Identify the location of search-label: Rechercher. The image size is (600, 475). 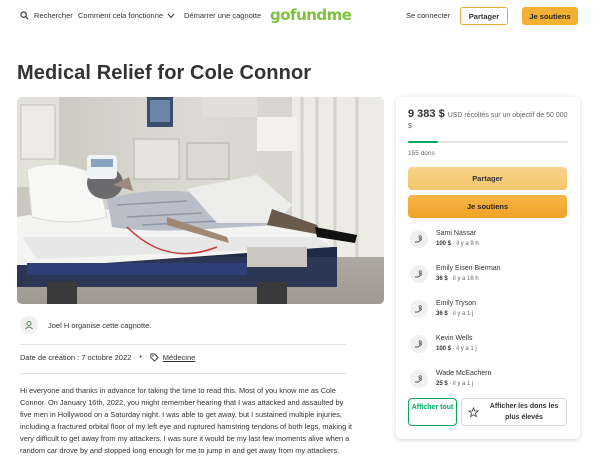
(53, 15).